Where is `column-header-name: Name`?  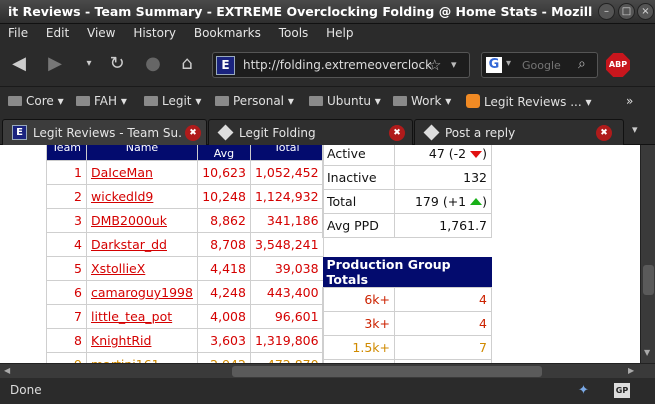
column-header-name: Name is located at coordinates (142, 153).